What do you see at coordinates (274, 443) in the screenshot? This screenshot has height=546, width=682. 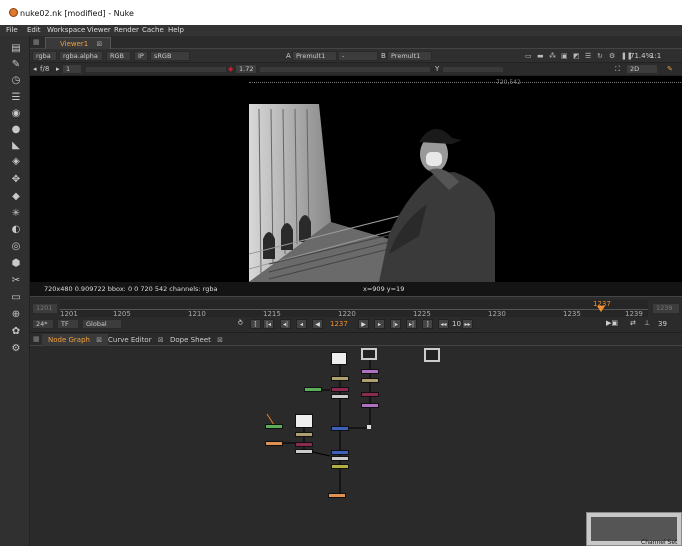 I see `node-blur` at bounding box center [274, 443].